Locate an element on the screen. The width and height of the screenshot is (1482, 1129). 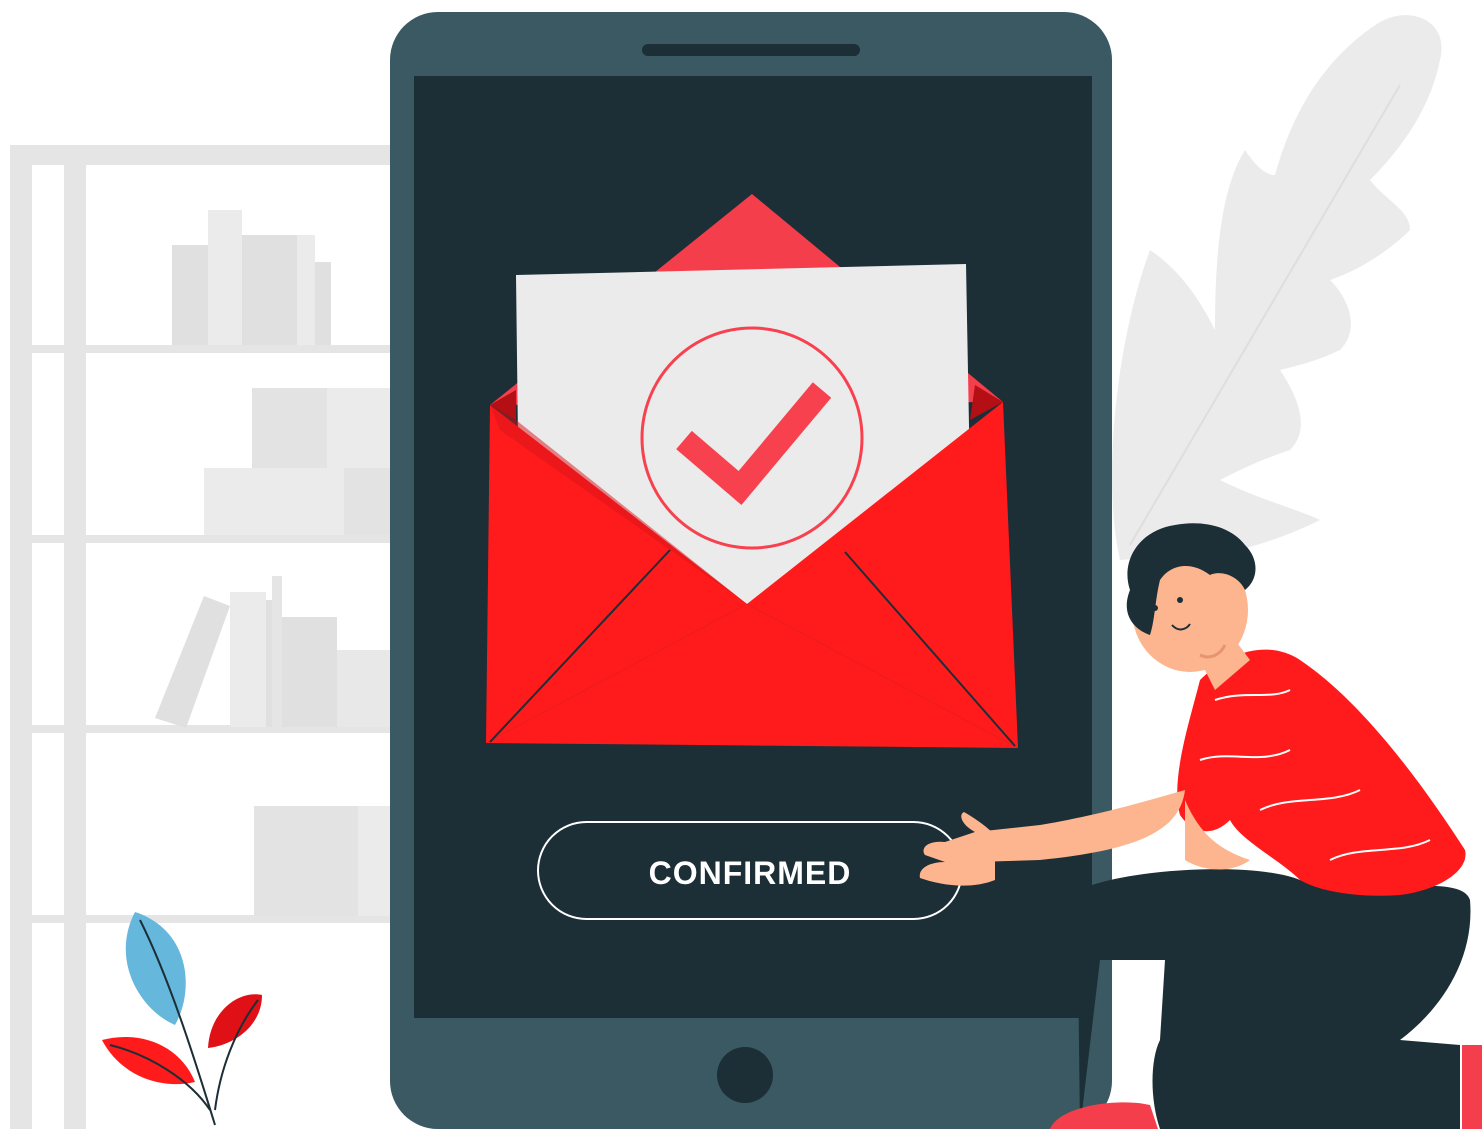
confirmed-button: CONFIRMED is located at coordinates (750, 870).